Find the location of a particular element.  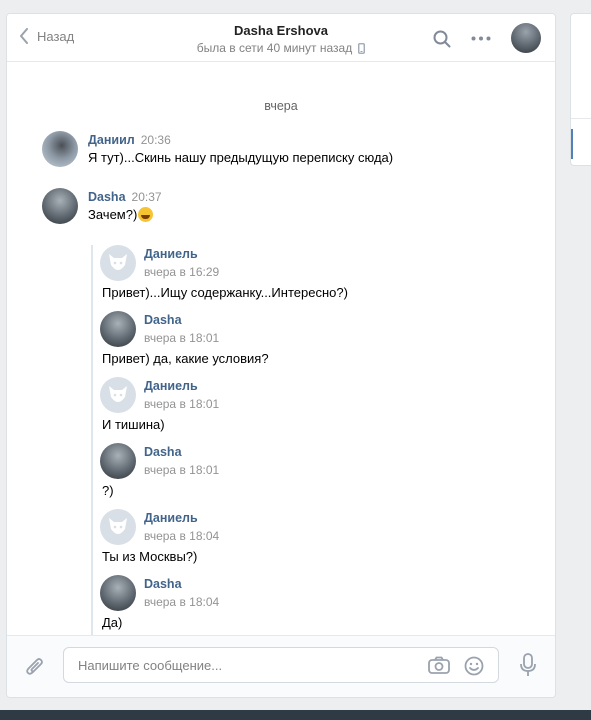

camera-icon is located at coordinates (439, 665).